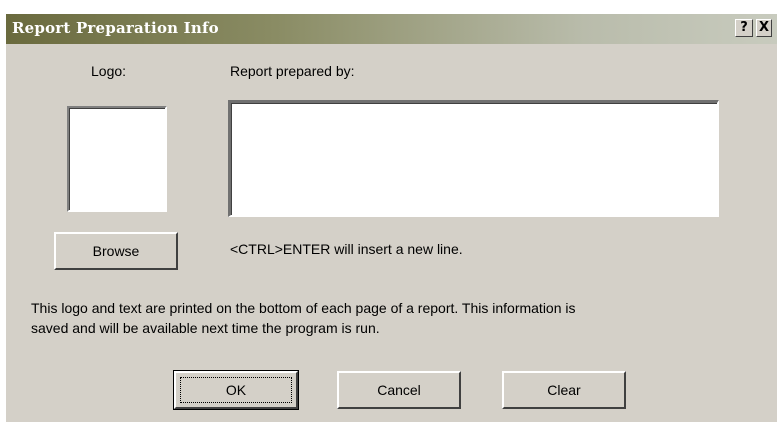  I want to click on window-title: Report Preparation Info, so click(115, 28).